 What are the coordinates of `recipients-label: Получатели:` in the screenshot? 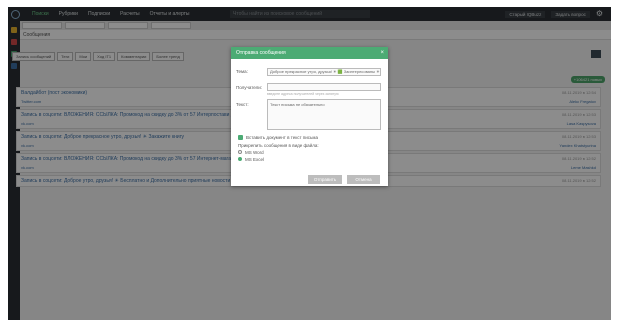 It's located at (249, 87).